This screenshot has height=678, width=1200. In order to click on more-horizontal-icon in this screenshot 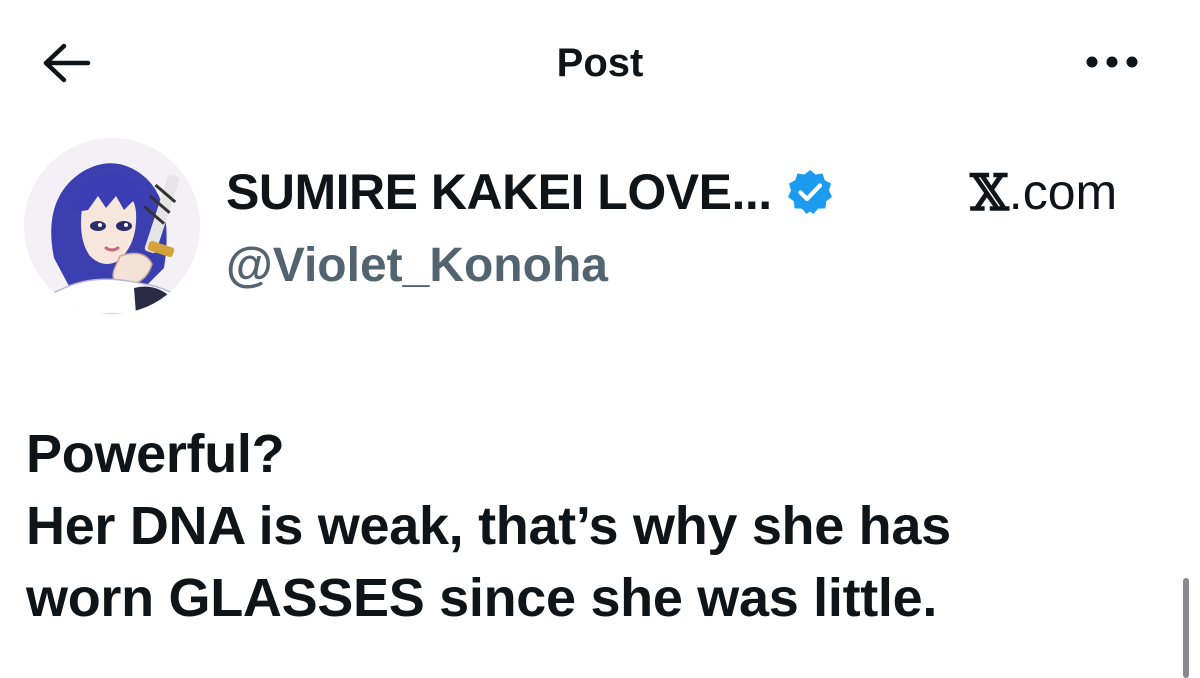, I will do `click(1112, 62)`.